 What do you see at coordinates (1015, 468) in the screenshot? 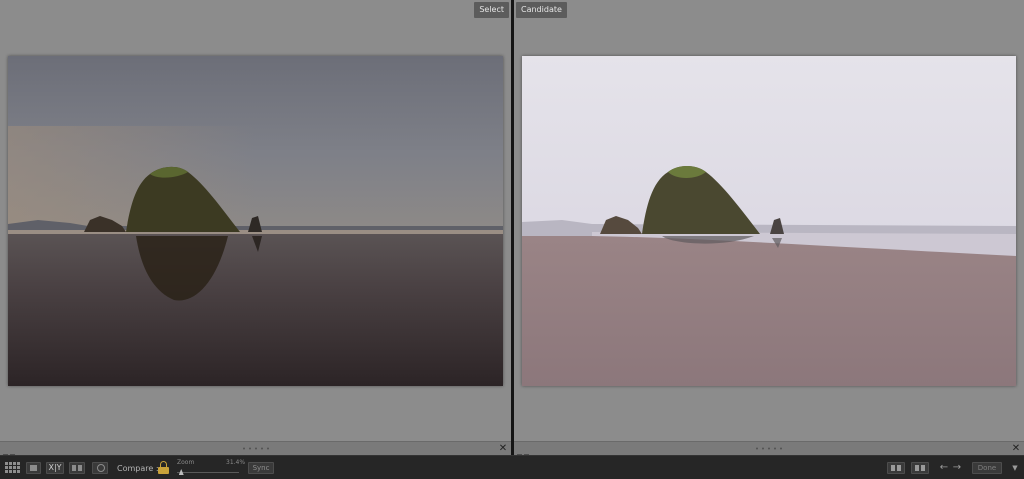
I see `toolbar-menu-icon: ▼` at bounding box center [1015, 468].